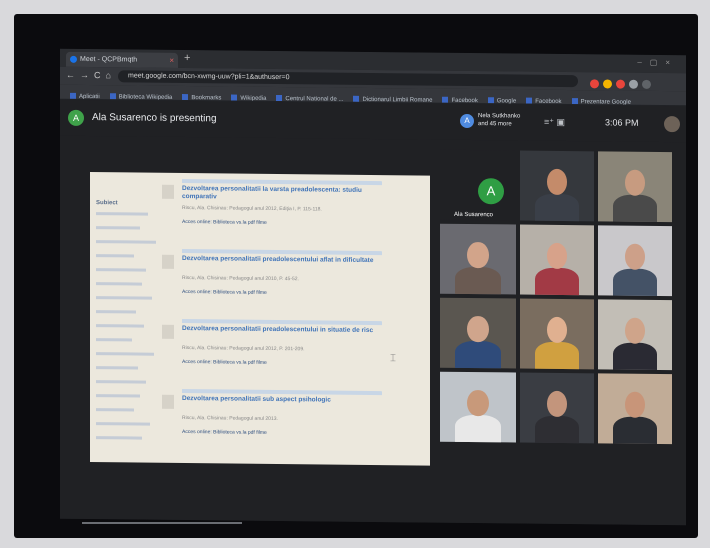  What do you see at coordinates (187, 58) in the screenshot?
I see `new-tab-icon: +` at bounding box center [187, 58].